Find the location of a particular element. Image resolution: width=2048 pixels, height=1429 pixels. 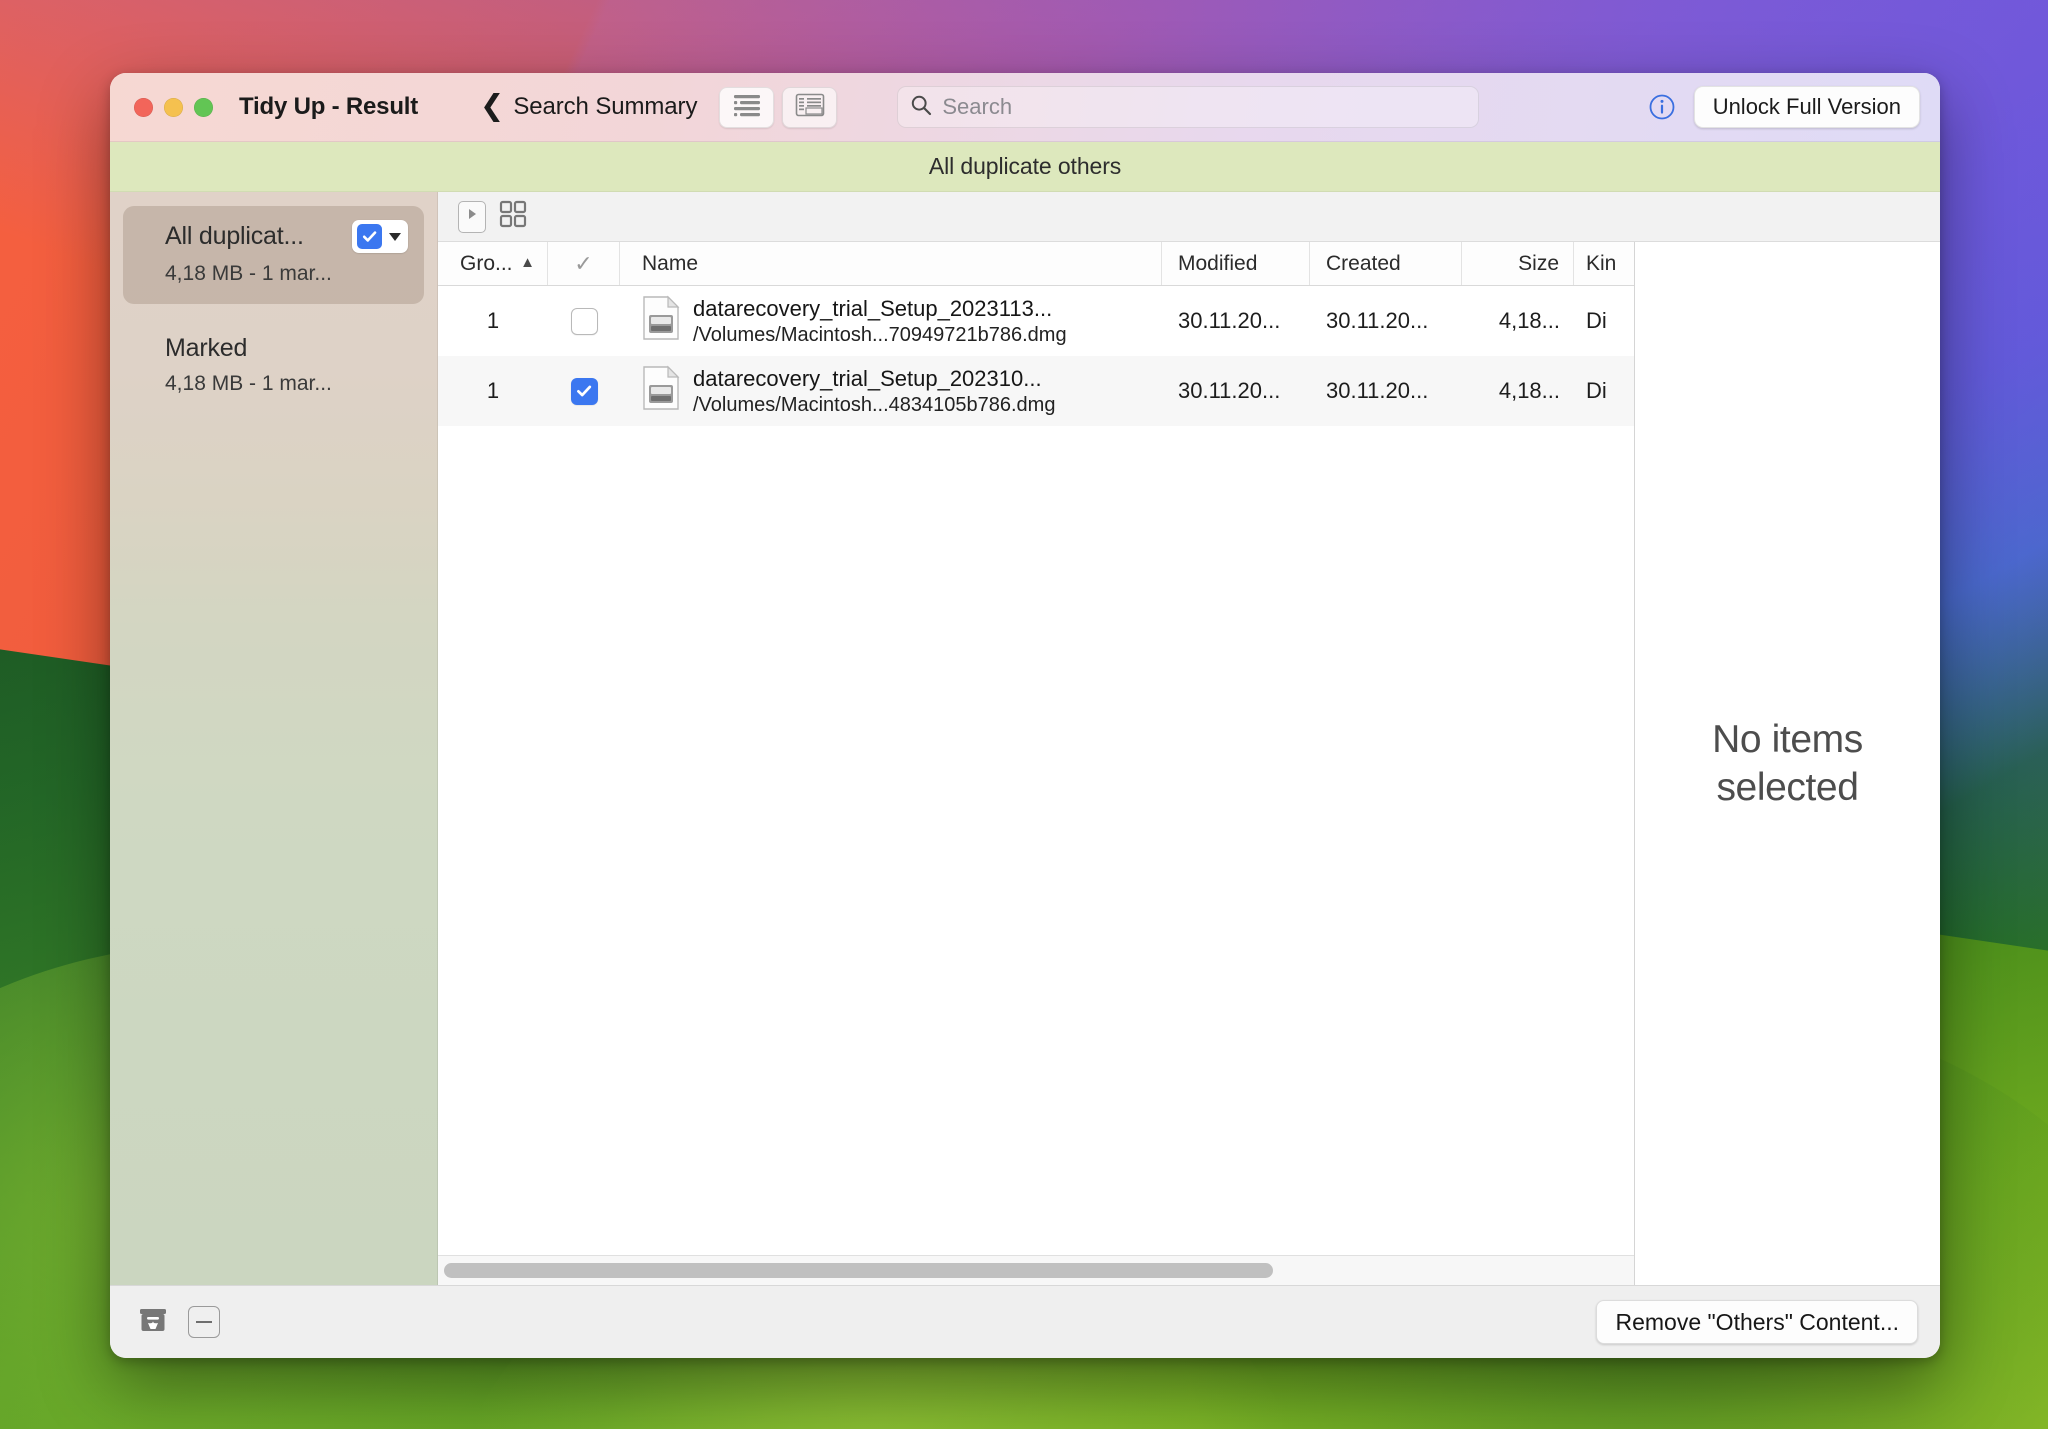

sidebar-item-label: Marked is located at coordinates (206, 348).